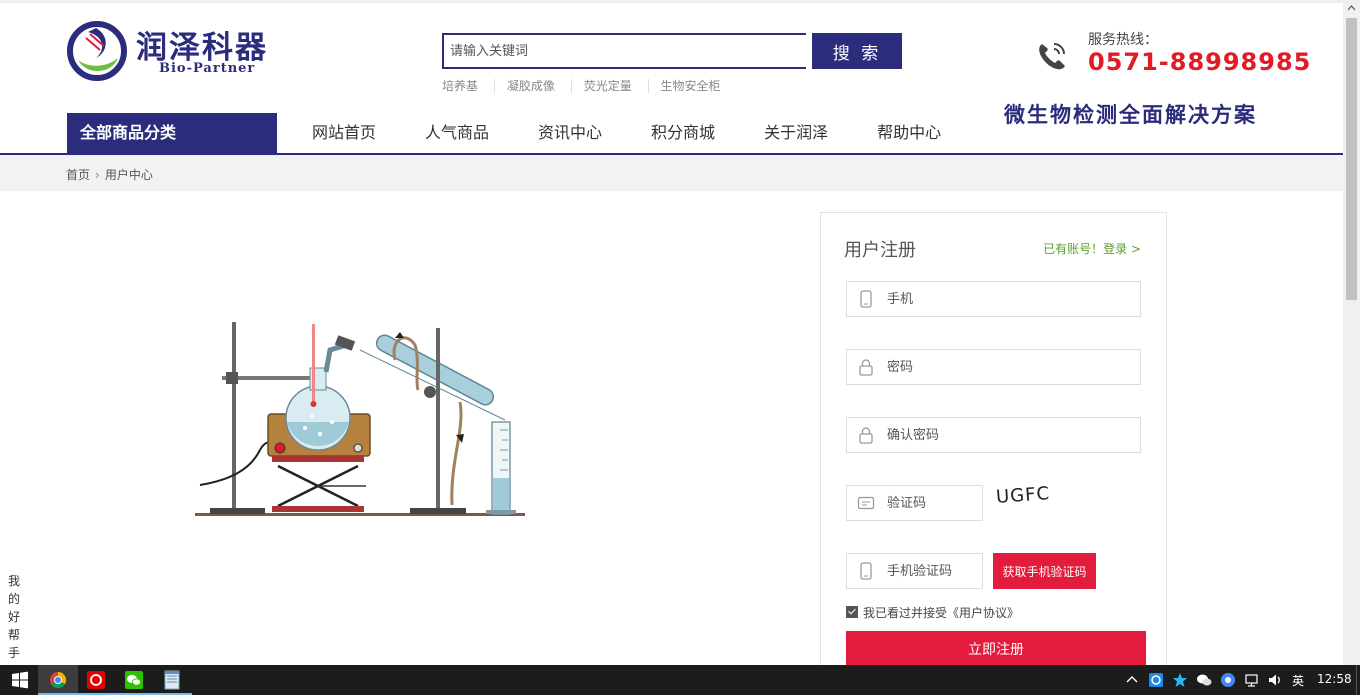 Image resolution: width=1360 pixels, height=699 pixels. I want to click on nav-item-home: 网站首页, so click(344, 133).